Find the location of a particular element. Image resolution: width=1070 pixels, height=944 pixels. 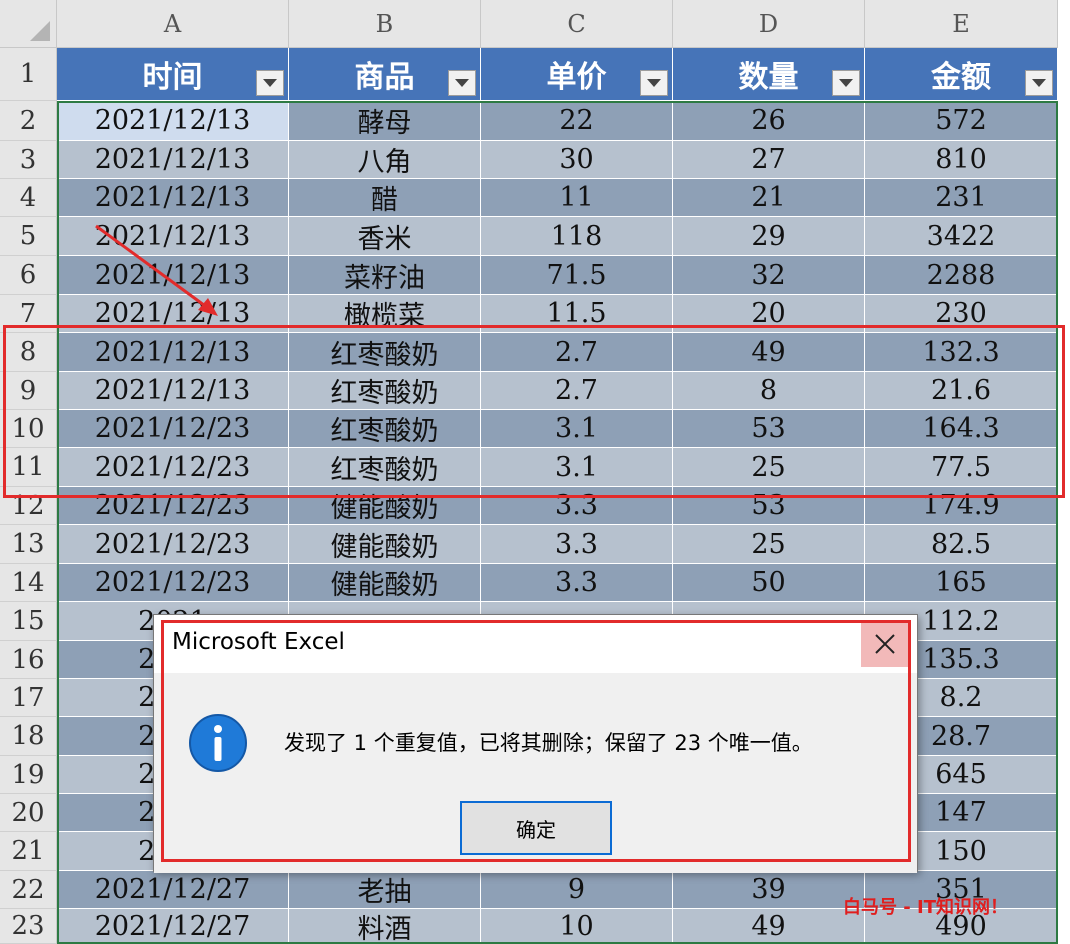

table-header-cell: 数量 is located at coordinates (769, 74).